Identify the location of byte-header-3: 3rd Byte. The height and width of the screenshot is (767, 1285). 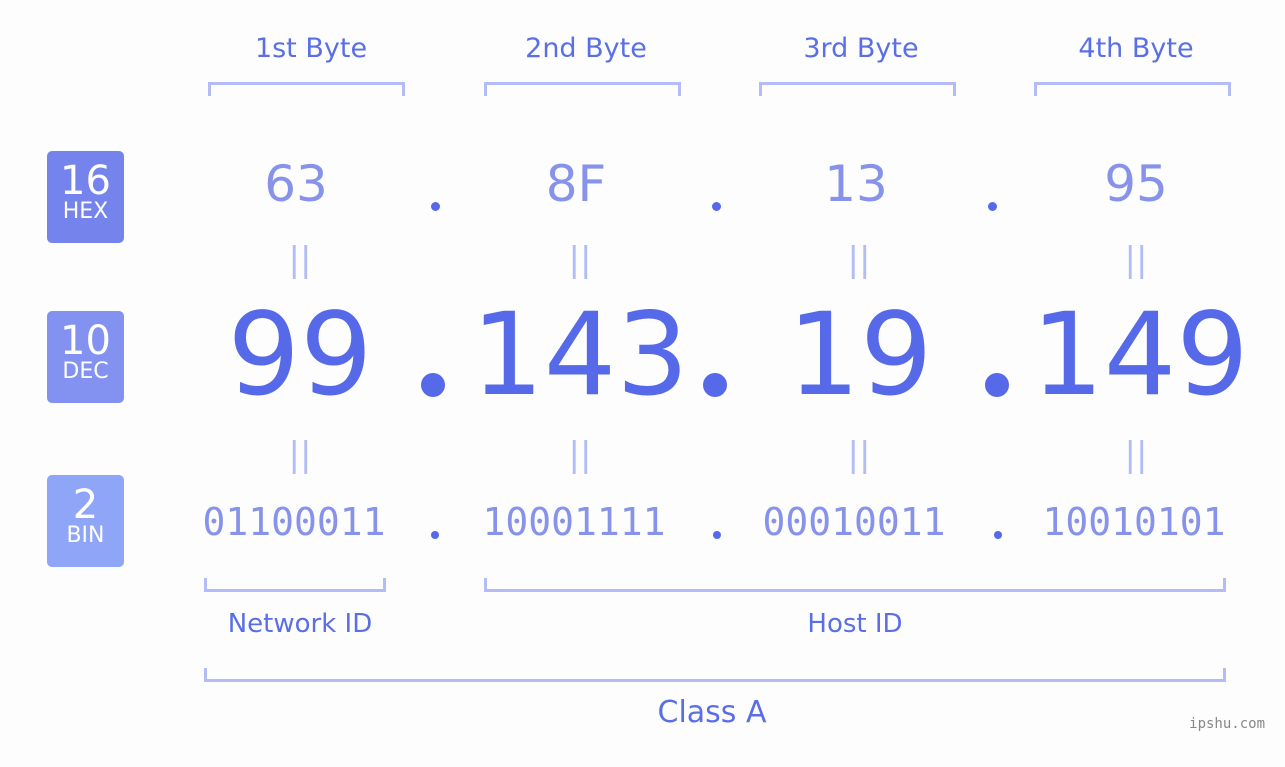
(861, 48).